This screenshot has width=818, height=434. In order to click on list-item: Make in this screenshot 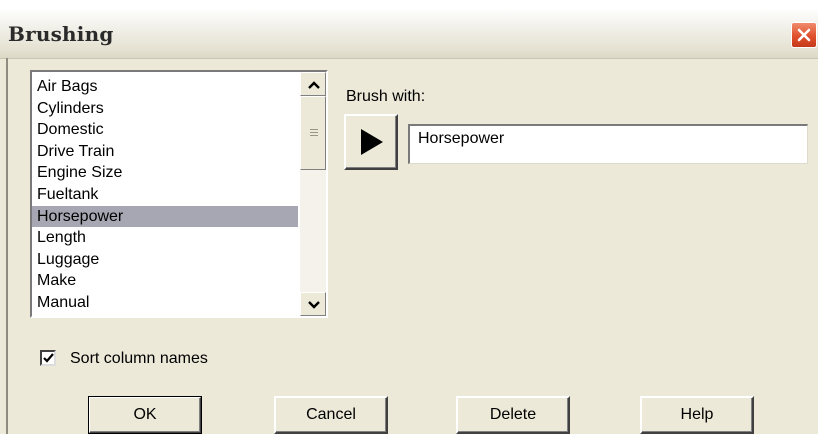, I will do `click(165, 281)`.